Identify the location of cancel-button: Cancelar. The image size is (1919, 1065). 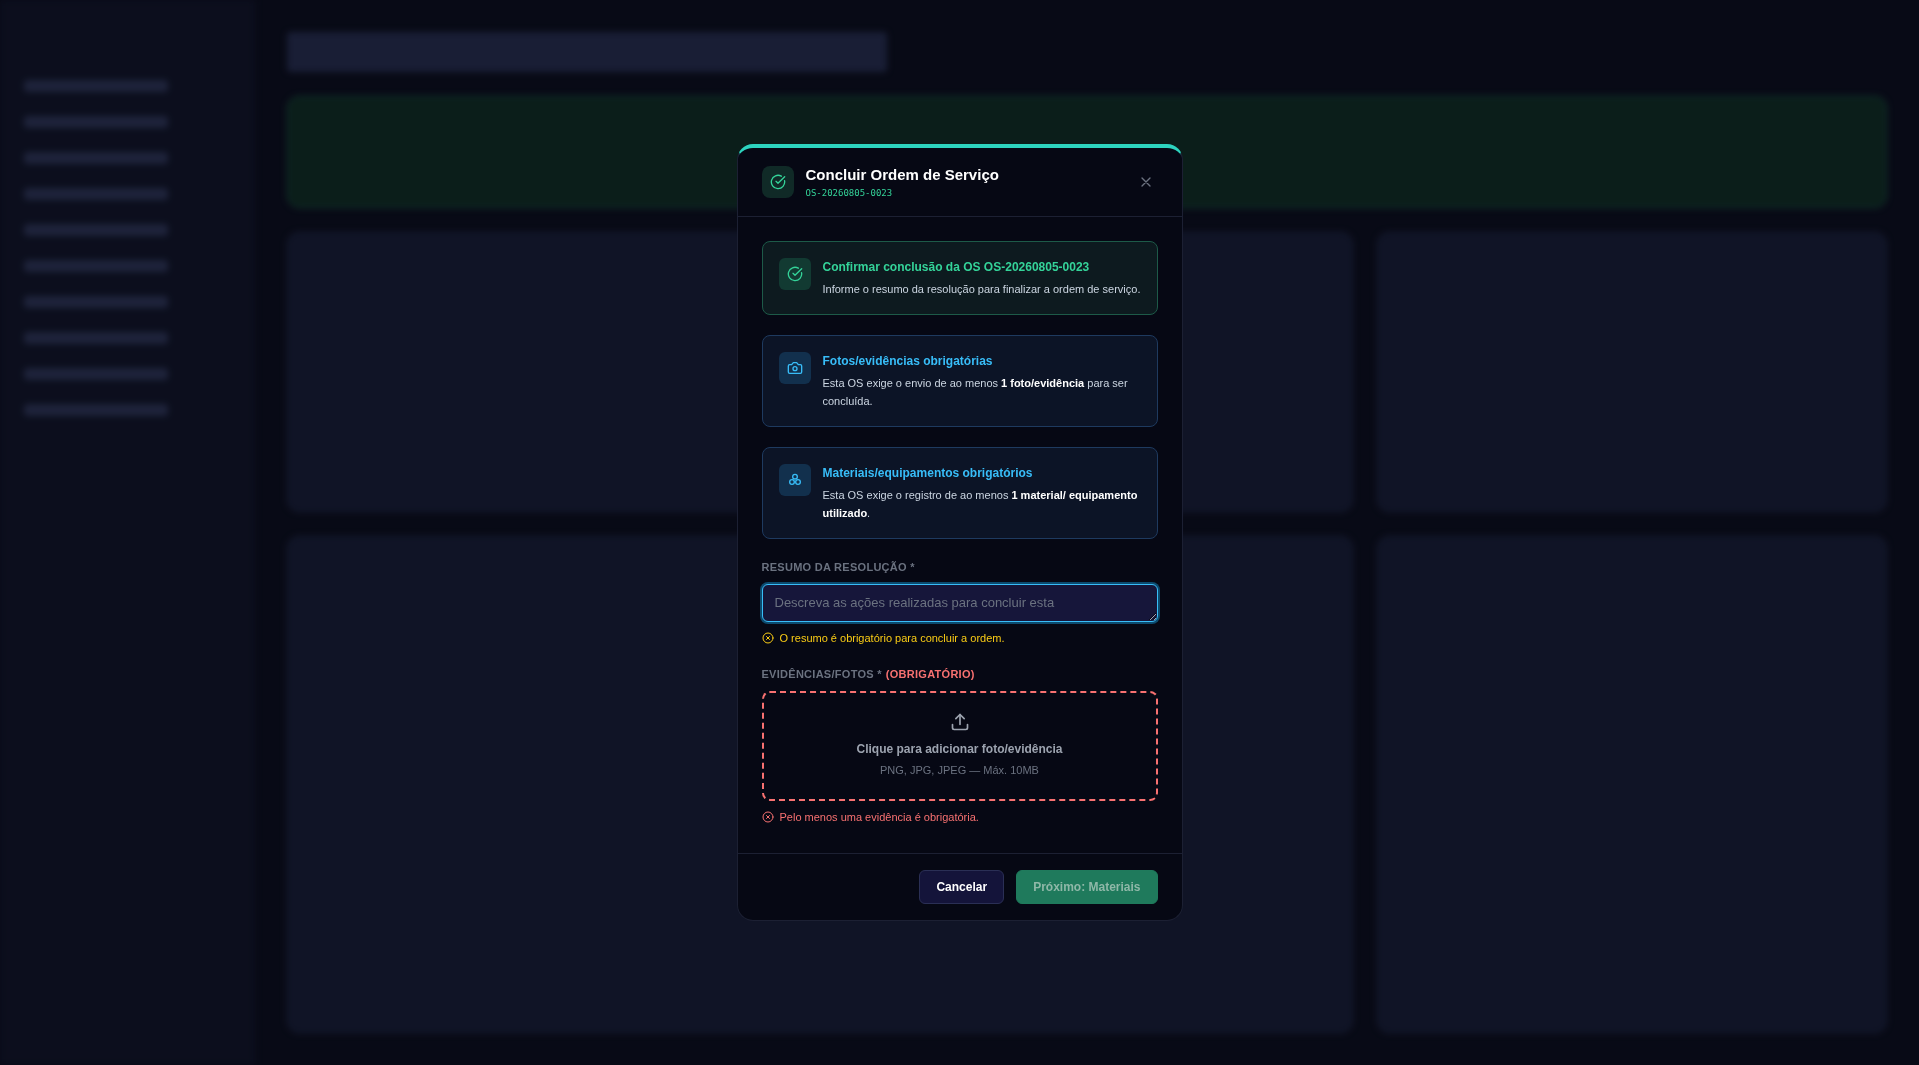
(962, 887).